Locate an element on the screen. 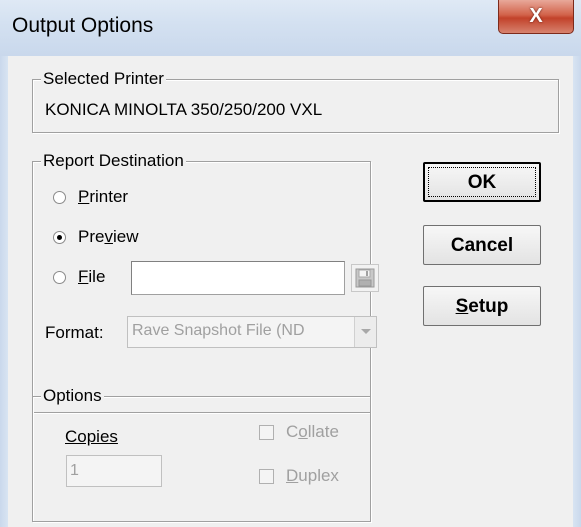  collate-checkbox-box is located at coordinates (266, 432).